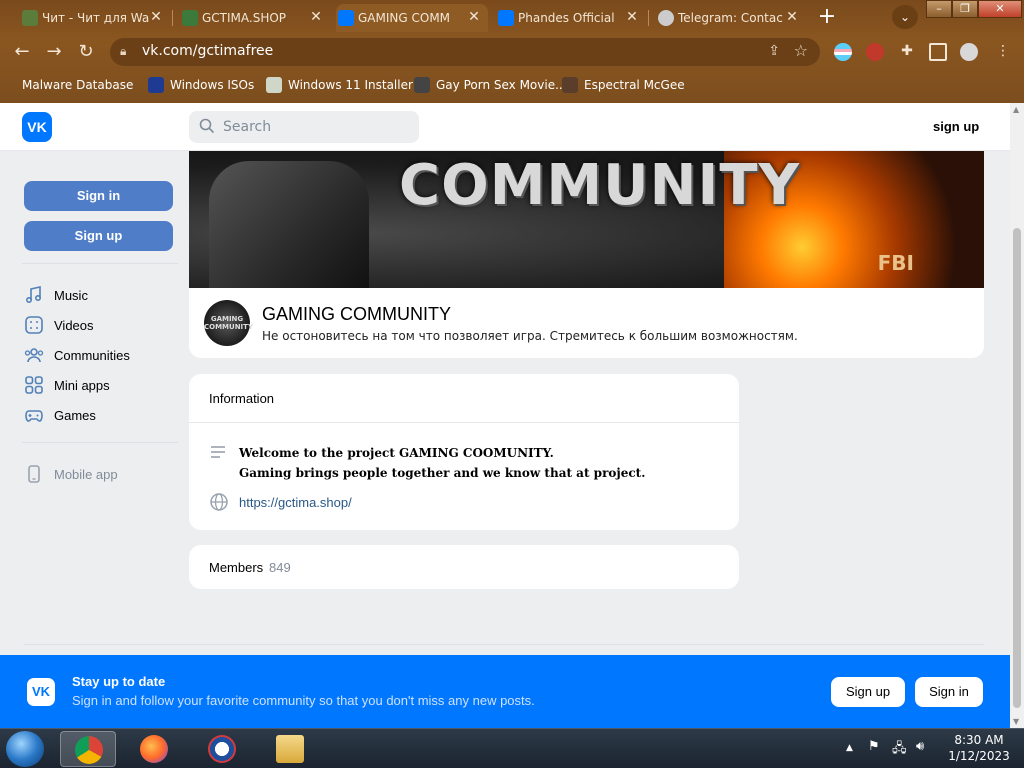  I want to click on tab-gctima-shop: GCTIMA.SHOP ✕, so click(255, 18).